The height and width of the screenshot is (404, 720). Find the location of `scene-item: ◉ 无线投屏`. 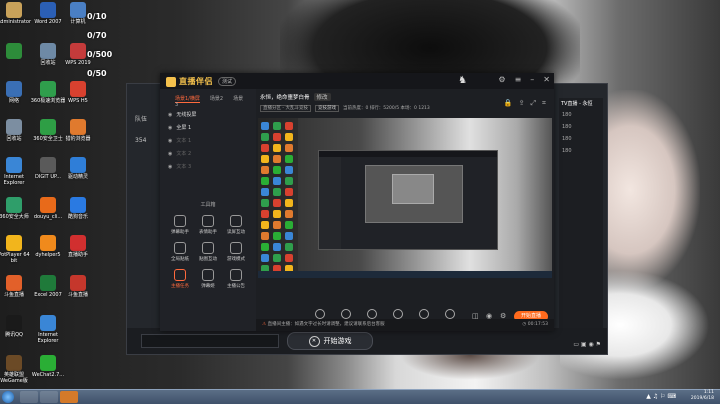

scene-item: ◉ 无线投屏 is located at coordinates (208, 114).